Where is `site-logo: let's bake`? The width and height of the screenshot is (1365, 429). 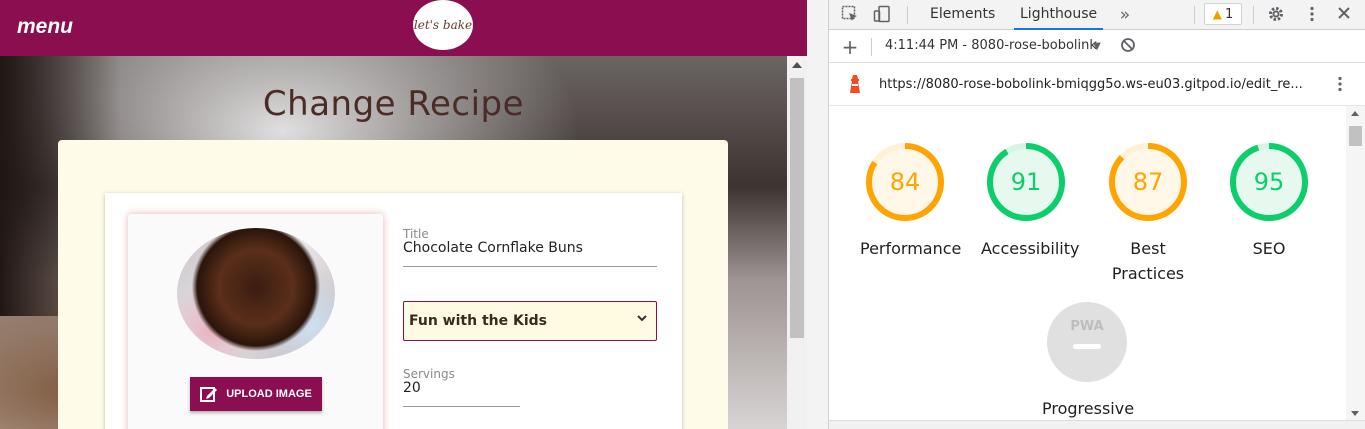
site-logo: let's bake is located at coordinates (443, 25).